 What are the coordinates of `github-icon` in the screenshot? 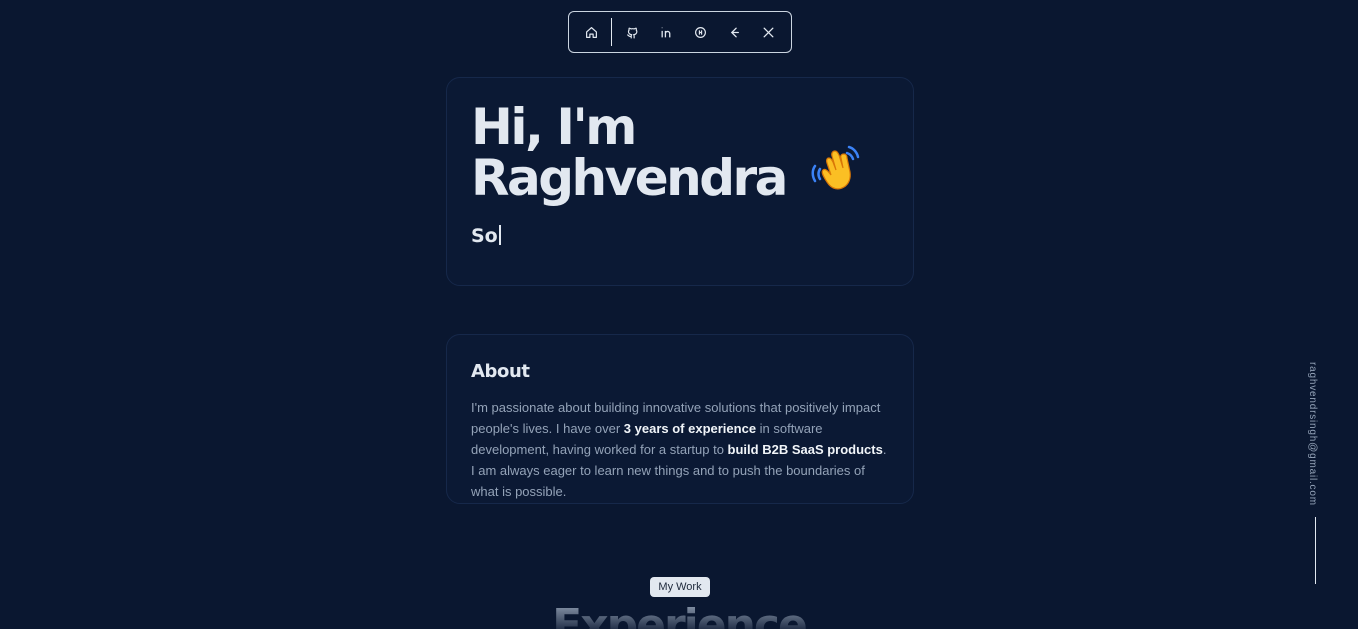 It's located at (632, 33).